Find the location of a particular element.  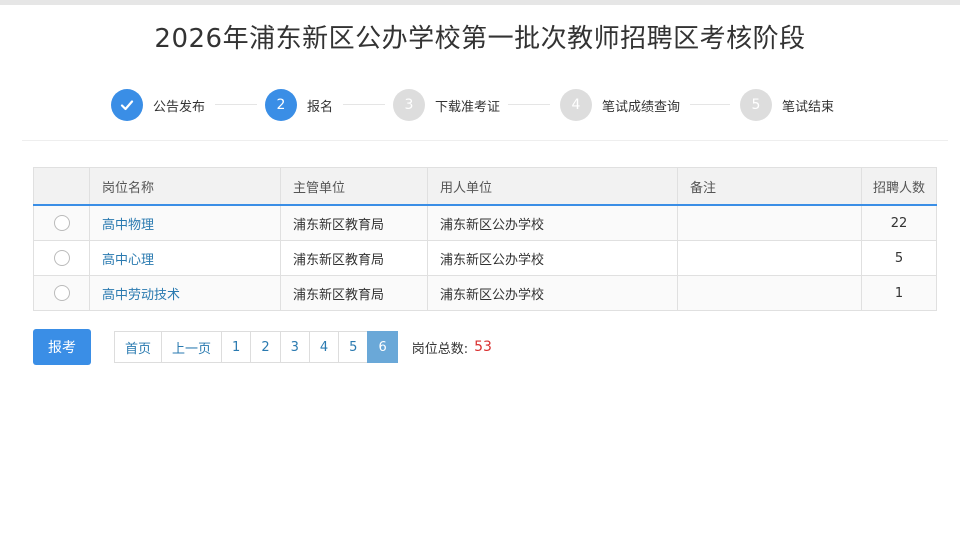

total-value: 53 is located at coordinates (483, 347).